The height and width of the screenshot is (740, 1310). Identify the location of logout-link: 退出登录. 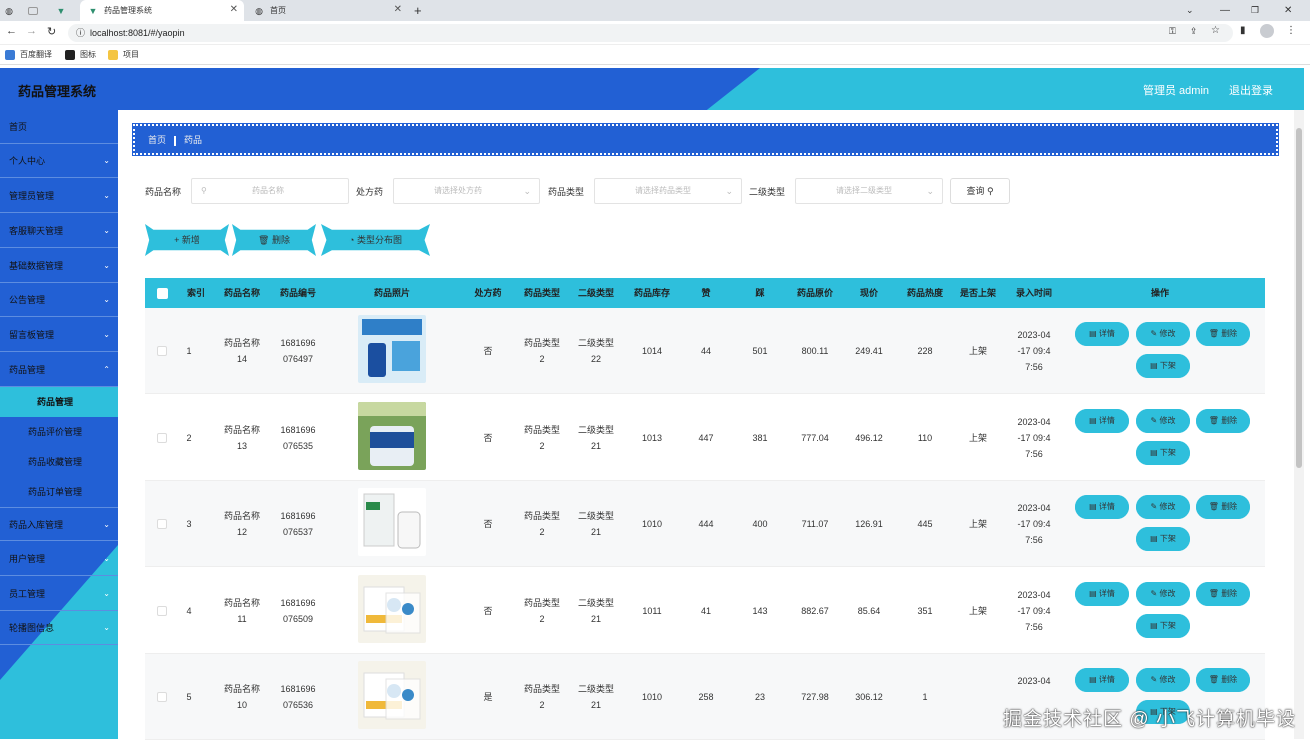
(1251, 90).